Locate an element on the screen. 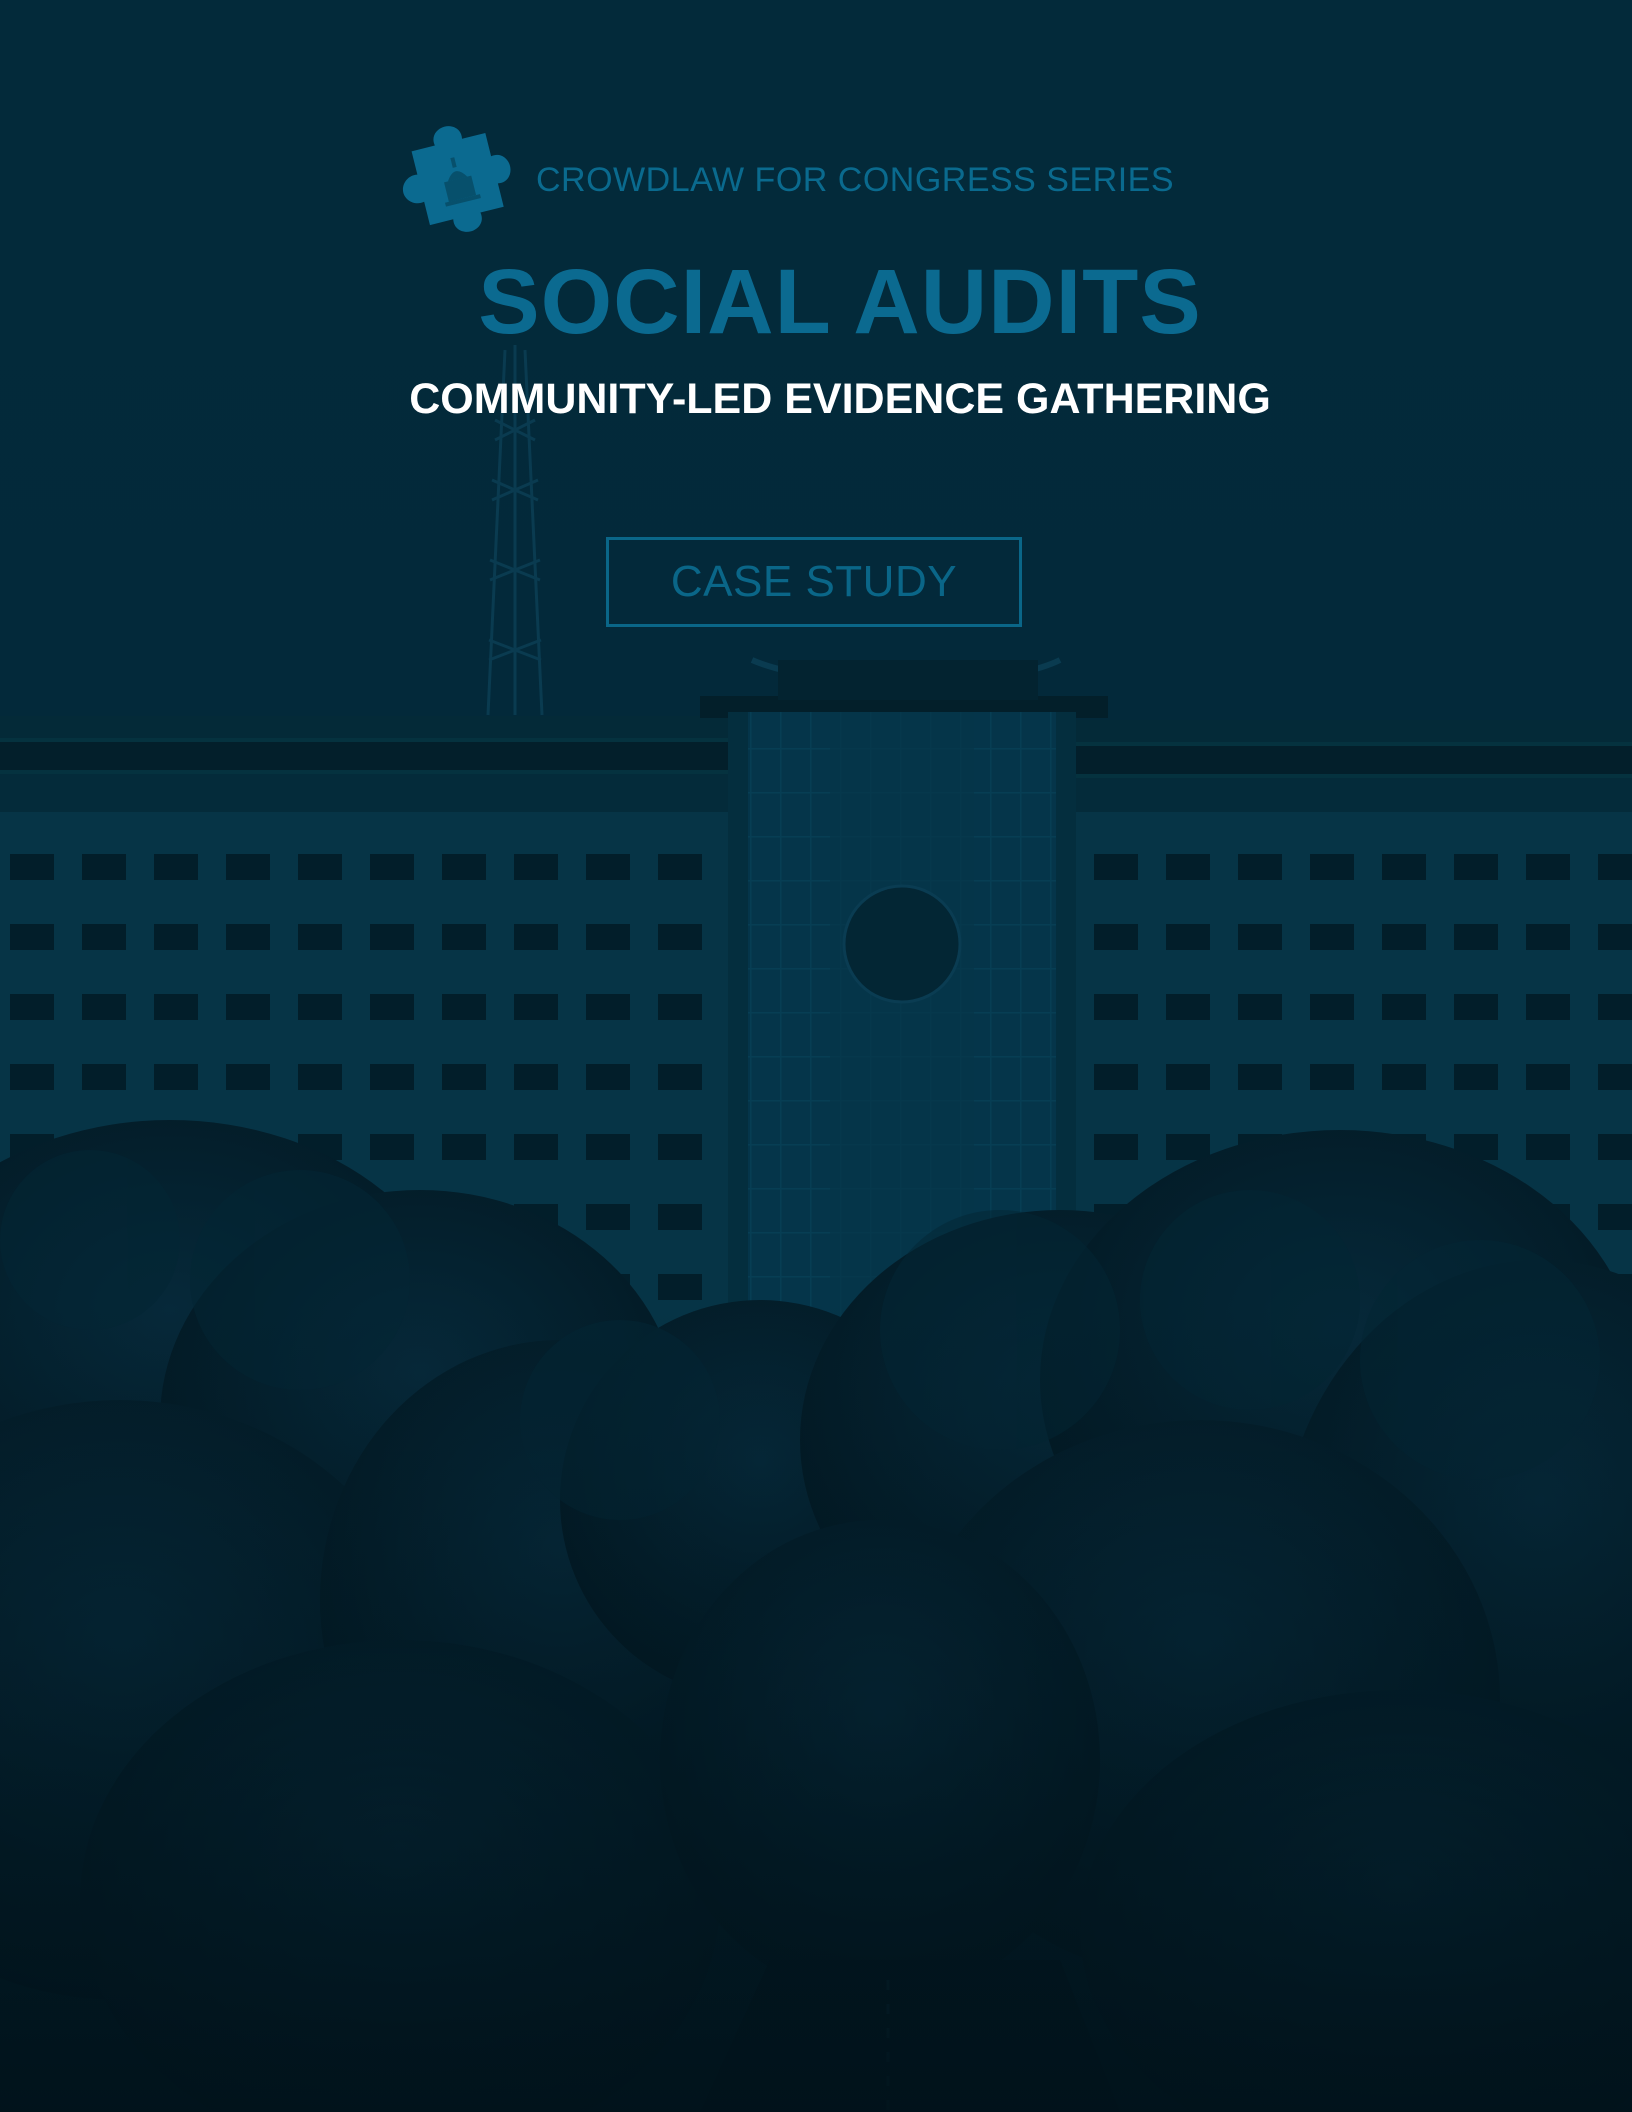  puzzle-piece-capitol-icon is located at coordinates (456, 179).